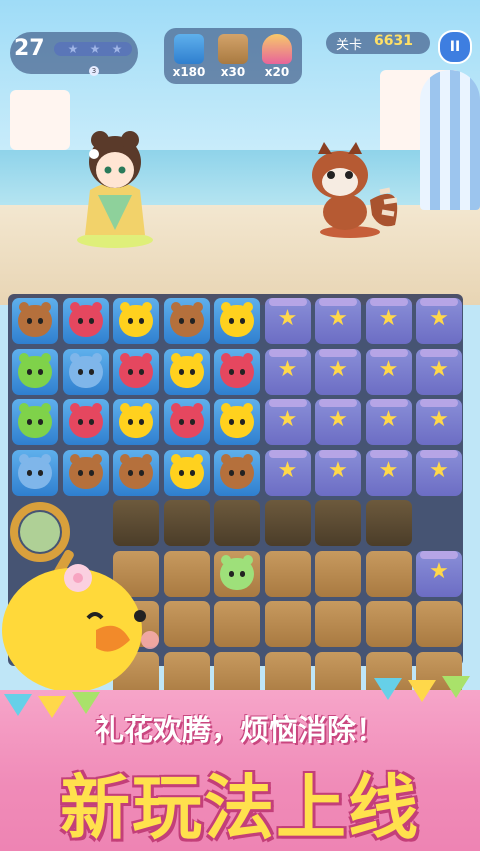 The image size is (480, 851). Describe the element at coordinates (233, 72) in the screenshot. I see `goal-count: x30` at that location.